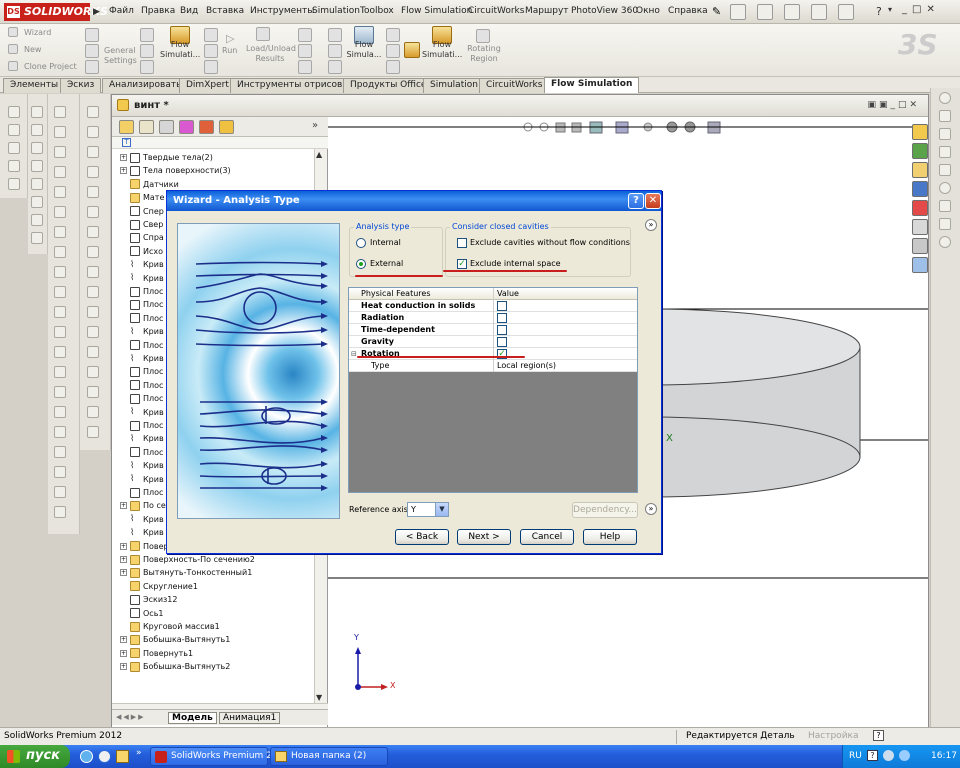 The height and width of the screenshot is (768, 960). Describe the element at coordinates (229, 50) in the screenshot. I see `run-button: Run` at that location.